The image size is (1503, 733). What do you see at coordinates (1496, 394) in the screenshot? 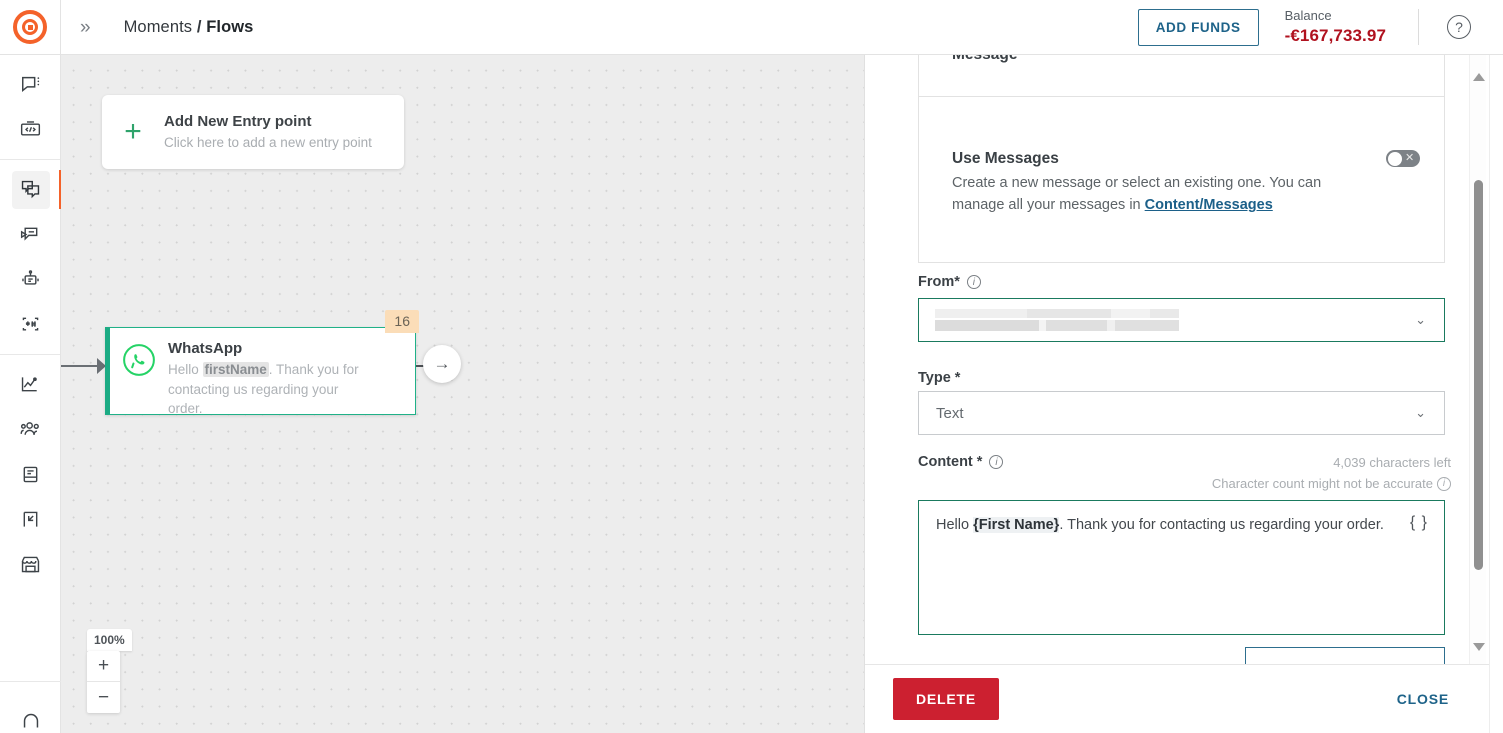
I see `outer-scroll-gutter` at bounding box center [1496, 394].